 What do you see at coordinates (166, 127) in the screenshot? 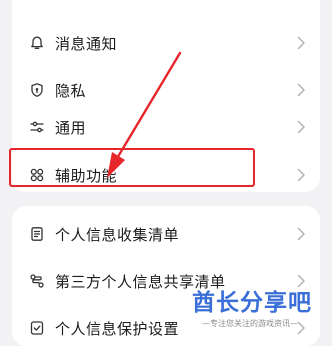
I see `settings-item-general: 通用` at bounding box center [166, 127].